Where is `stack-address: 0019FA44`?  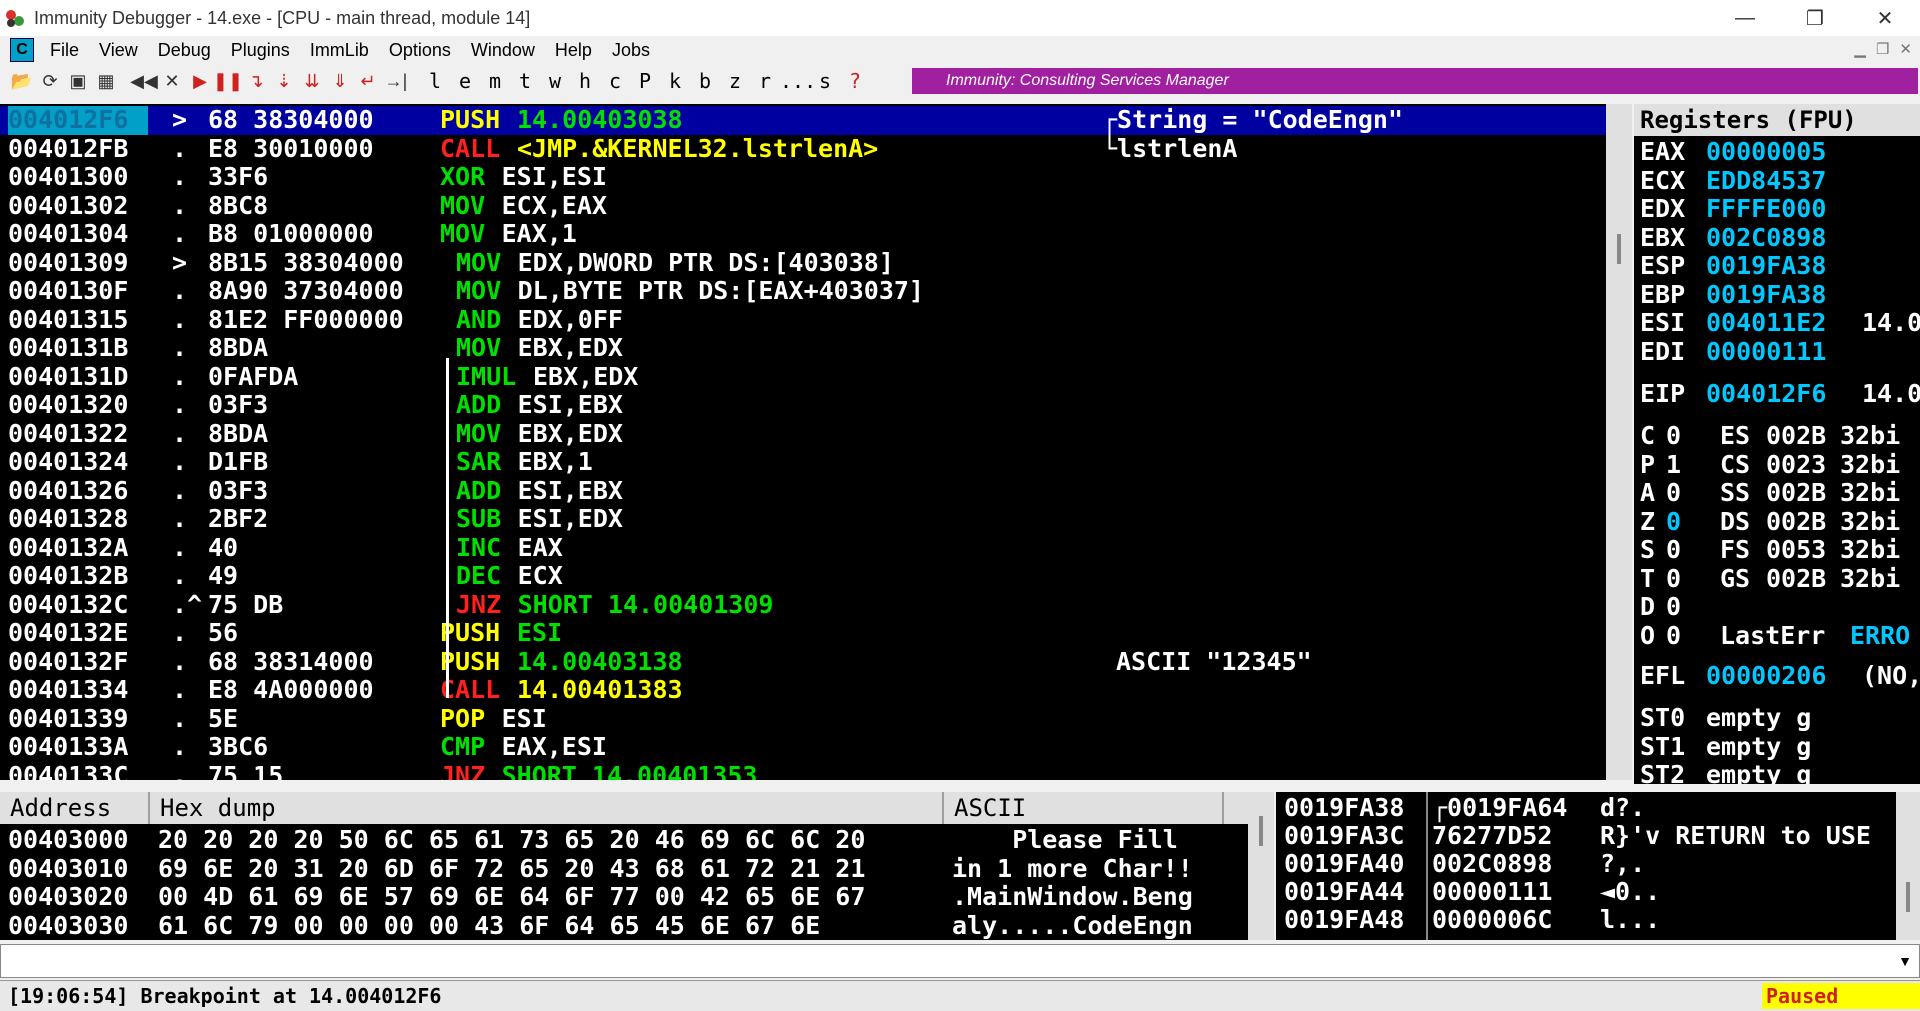 stack-address: 0019FA44 is located at coordinates (1344, 892).